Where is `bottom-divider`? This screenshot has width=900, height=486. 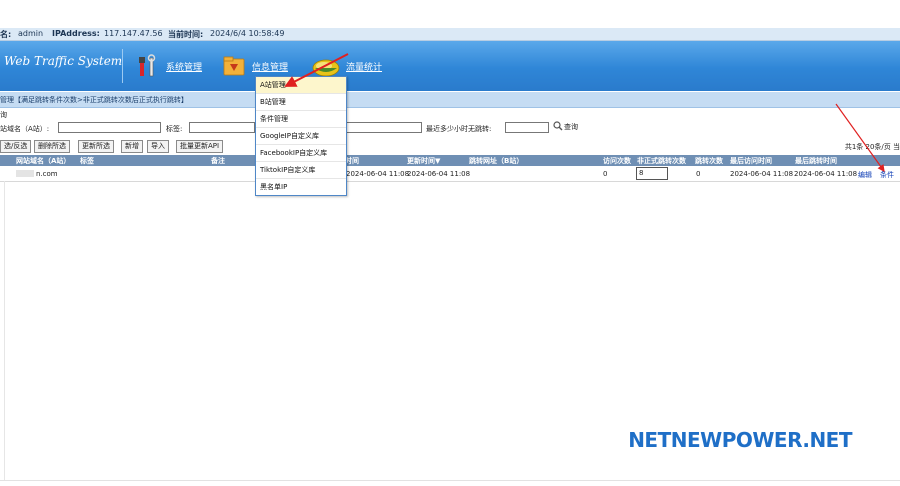 bottom-divider is located at coordinates (450, 480).